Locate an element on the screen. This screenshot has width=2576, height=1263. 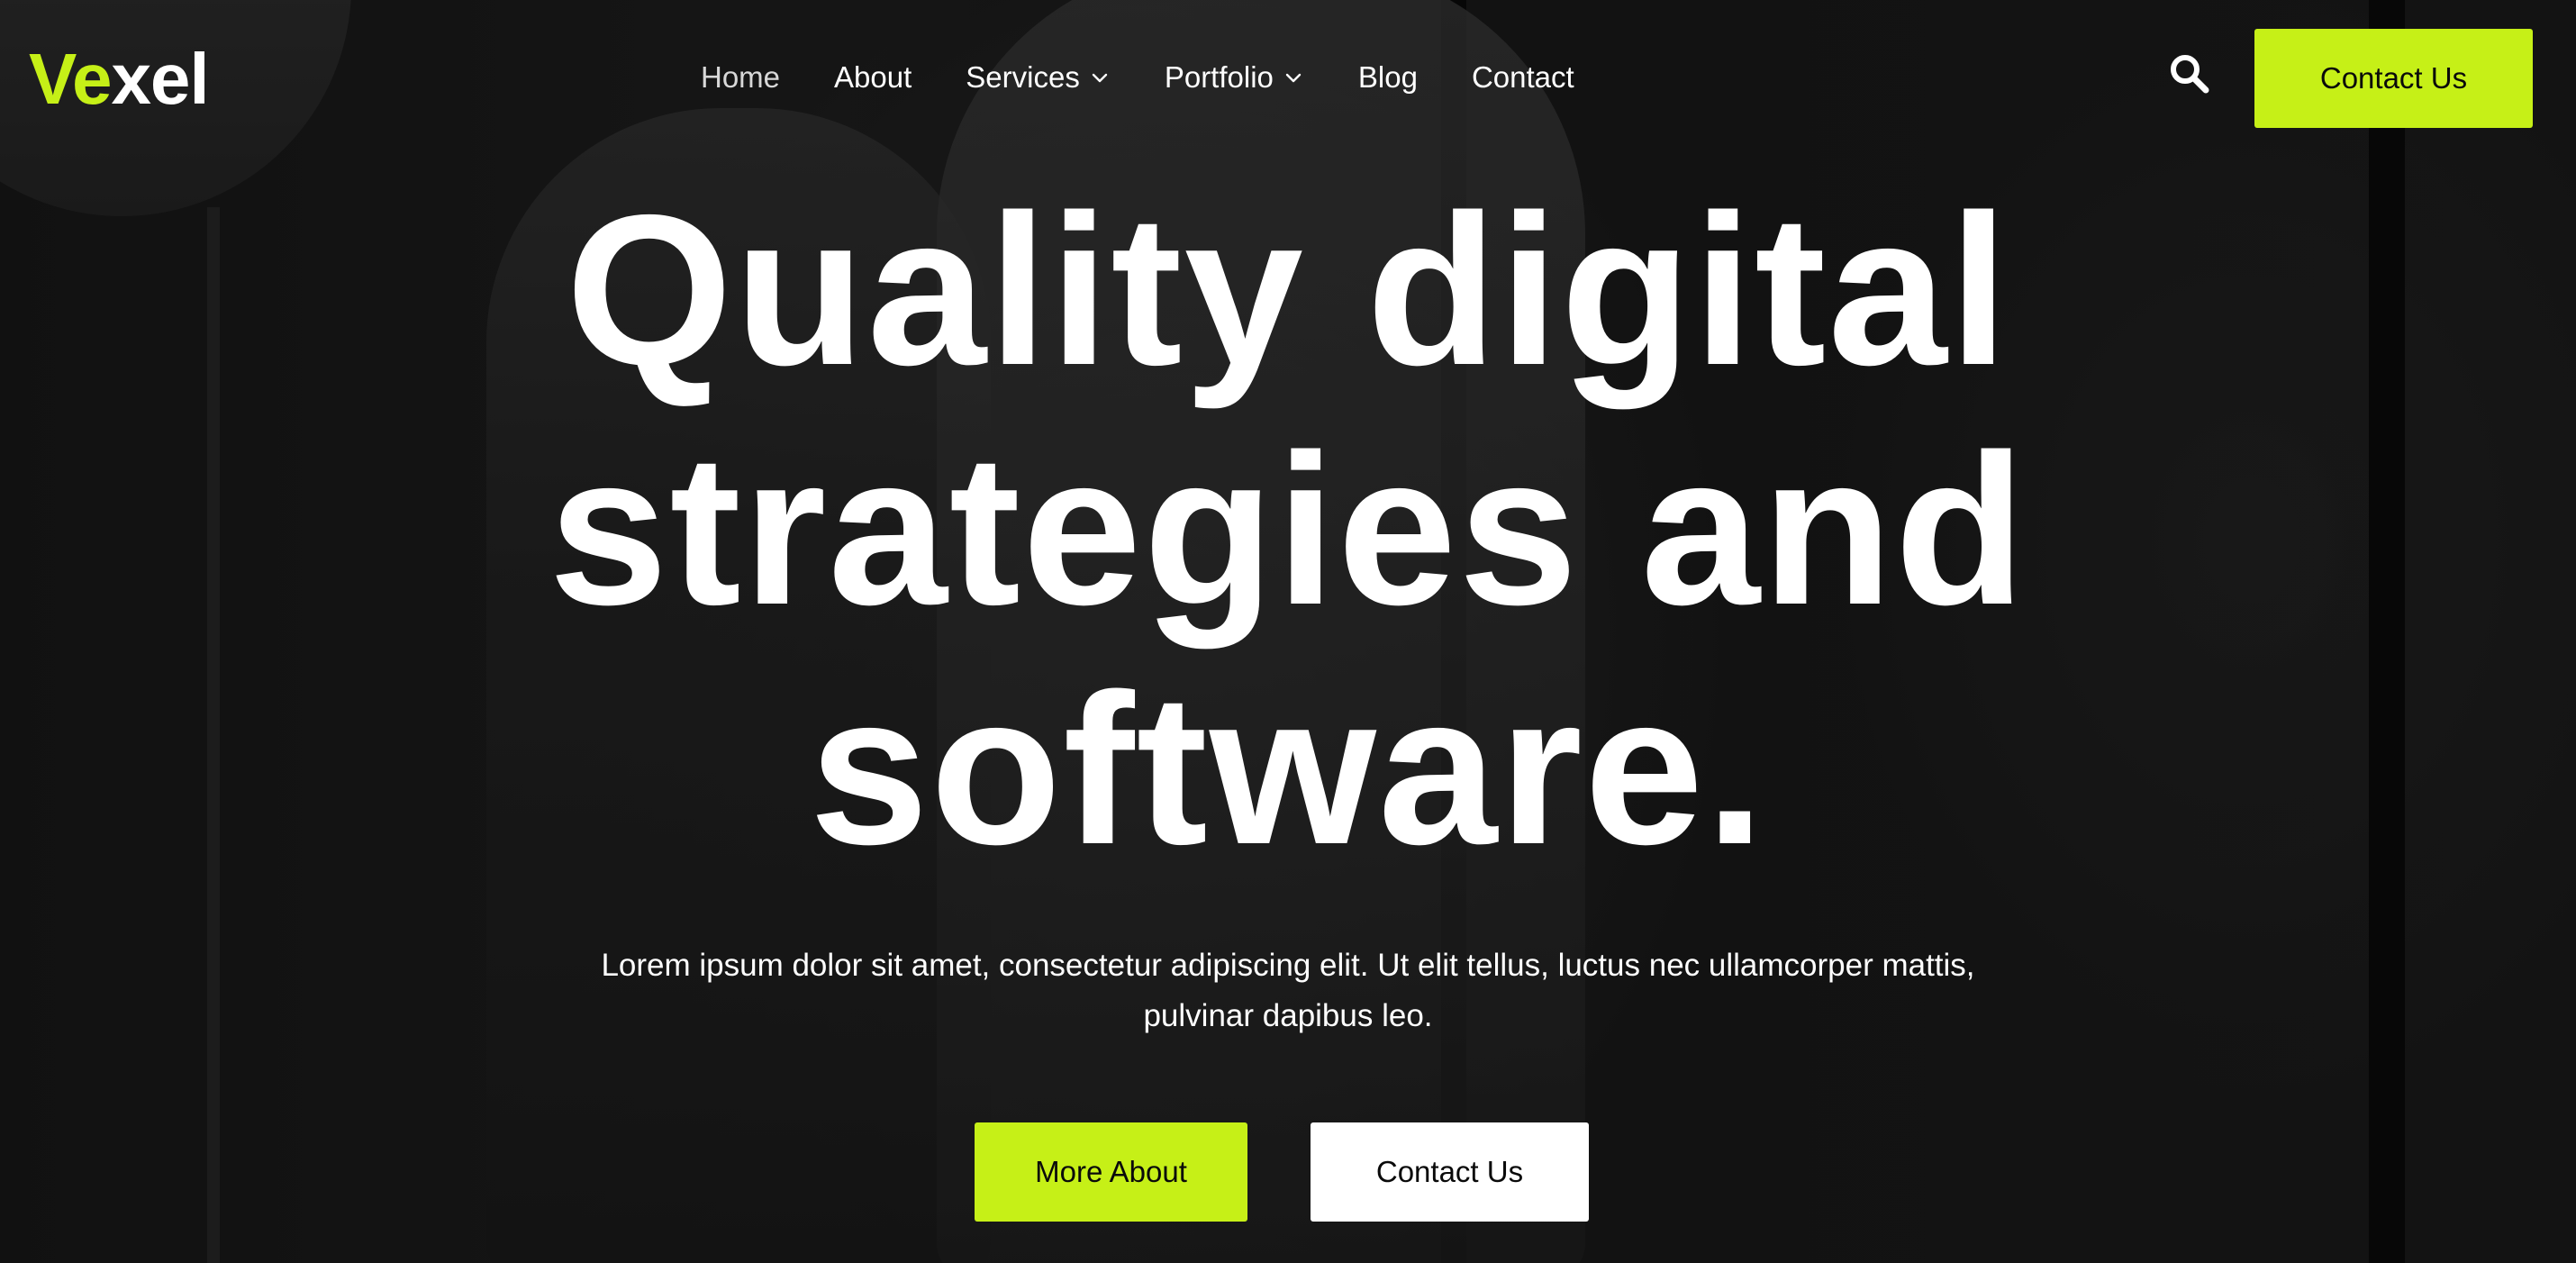
nav-item-portfolio: Portfolio is located at coordinates (1234, 77).